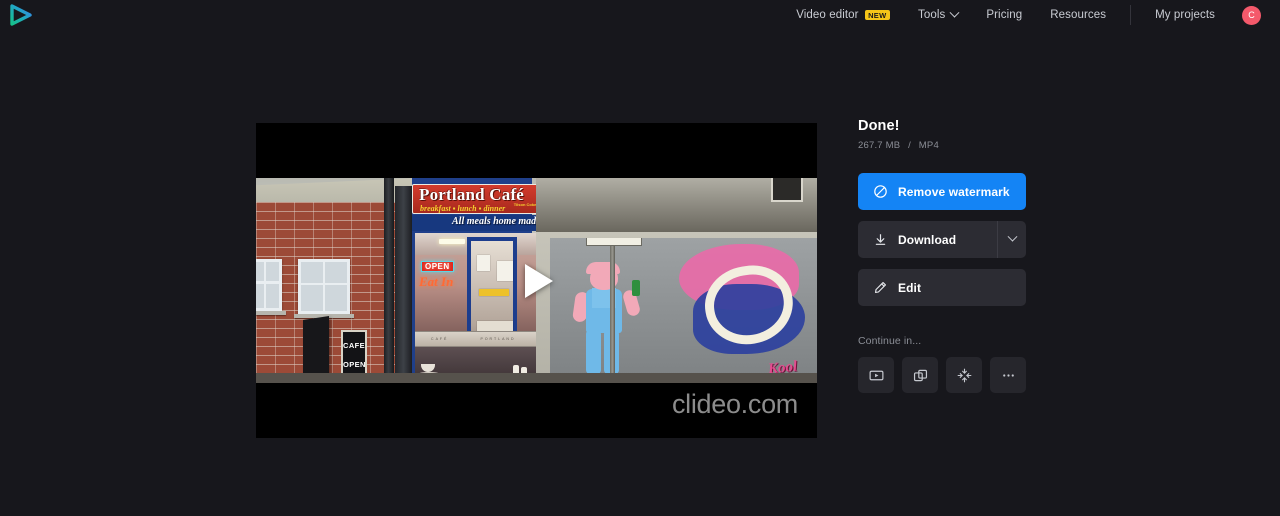 Image resolution: width=1280 pixels, height=516 pixels. I want to click on play-button, so click(537, 281).